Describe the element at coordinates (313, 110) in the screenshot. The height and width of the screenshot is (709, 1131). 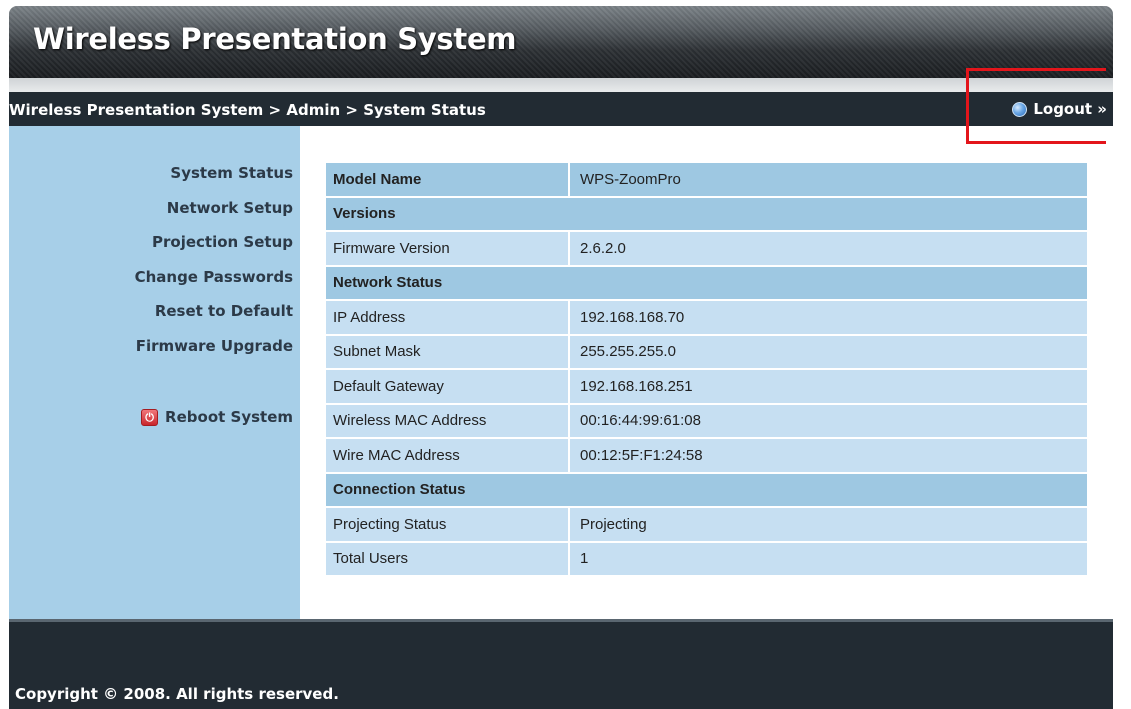
I see `breadcrumb-item-admin: Admin` at that location.